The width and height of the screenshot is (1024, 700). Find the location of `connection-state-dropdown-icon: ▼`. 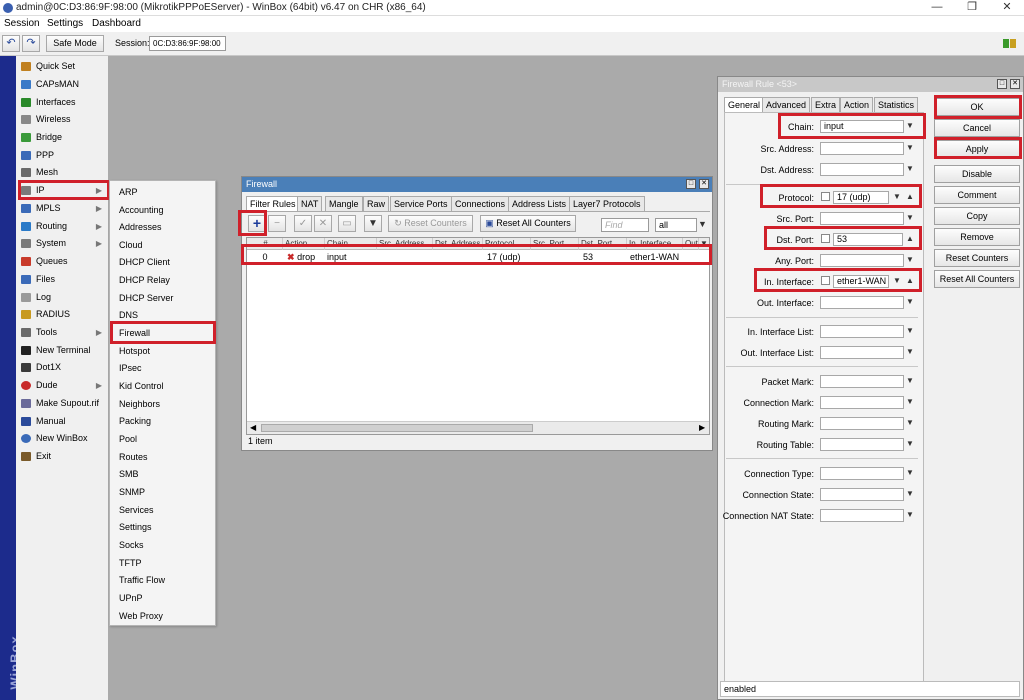

connection-state-dropdown-icon: ▼ is located at coordinates (910, 493).